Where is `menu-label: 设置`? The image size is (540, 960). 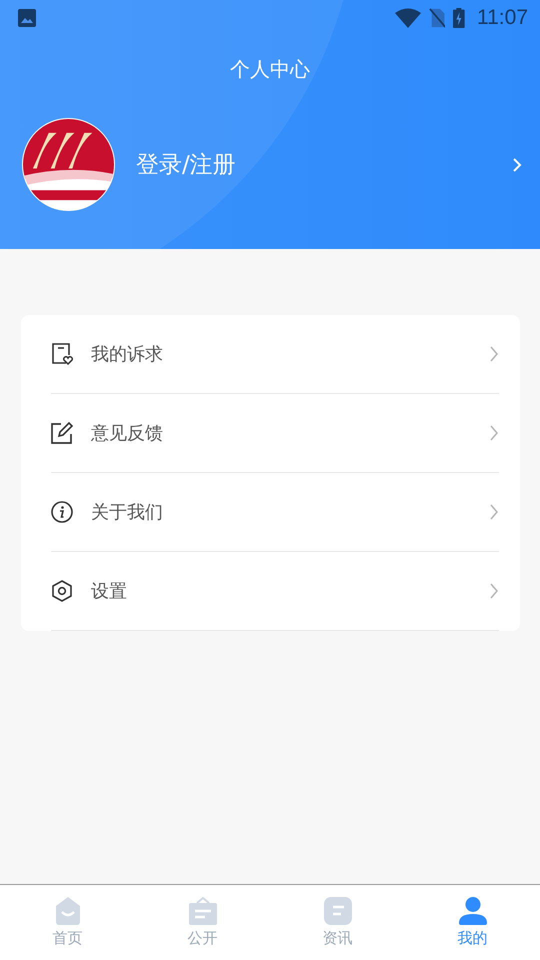 menu-label: 设置 is located at coordinates (109, 591).